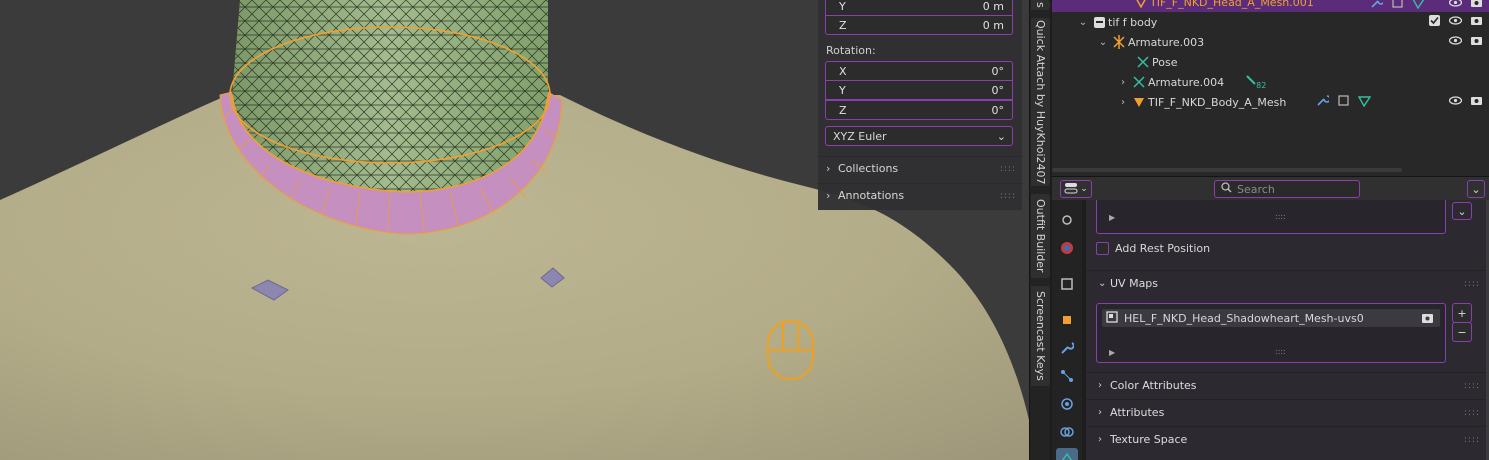 Image resolution: width=1489 pixels, height=460 pixels. What do you see at coordinates (1067, 433) in the screenshot?
I see `tab-constraints` at bounding box center [1067, 433].